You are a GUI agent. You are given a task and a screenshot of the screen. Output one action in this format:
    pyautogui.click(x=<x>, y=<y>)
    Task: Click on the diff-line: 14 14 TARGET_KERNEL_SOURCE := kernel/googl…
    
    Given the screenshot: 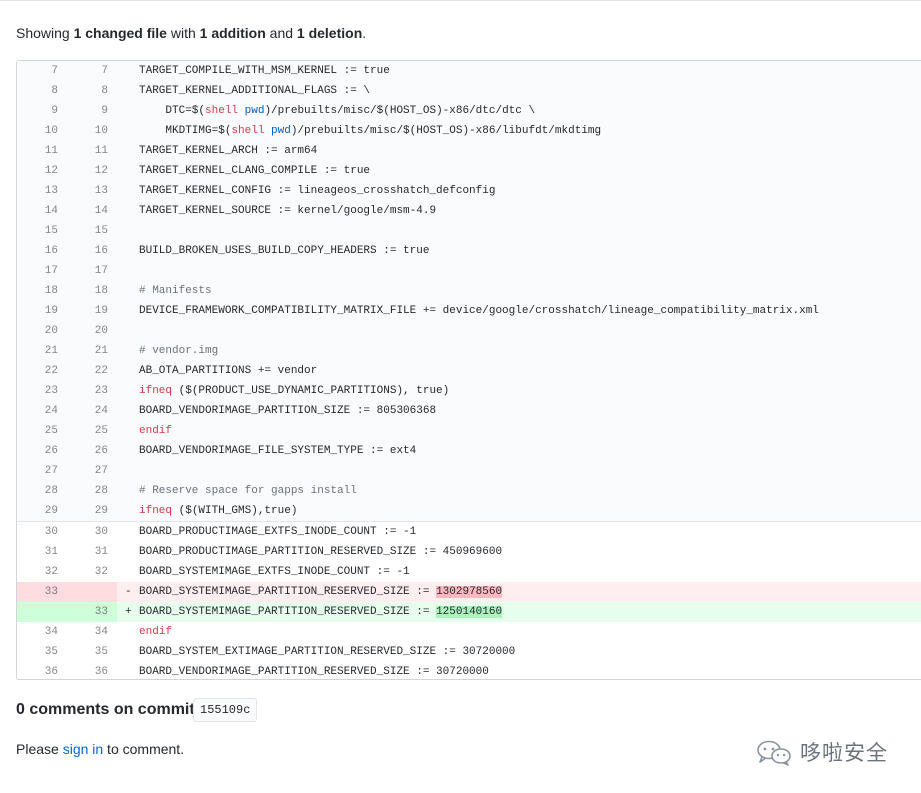 What is the action you would take?
    pyautogui.click(x=469, y=211)
    